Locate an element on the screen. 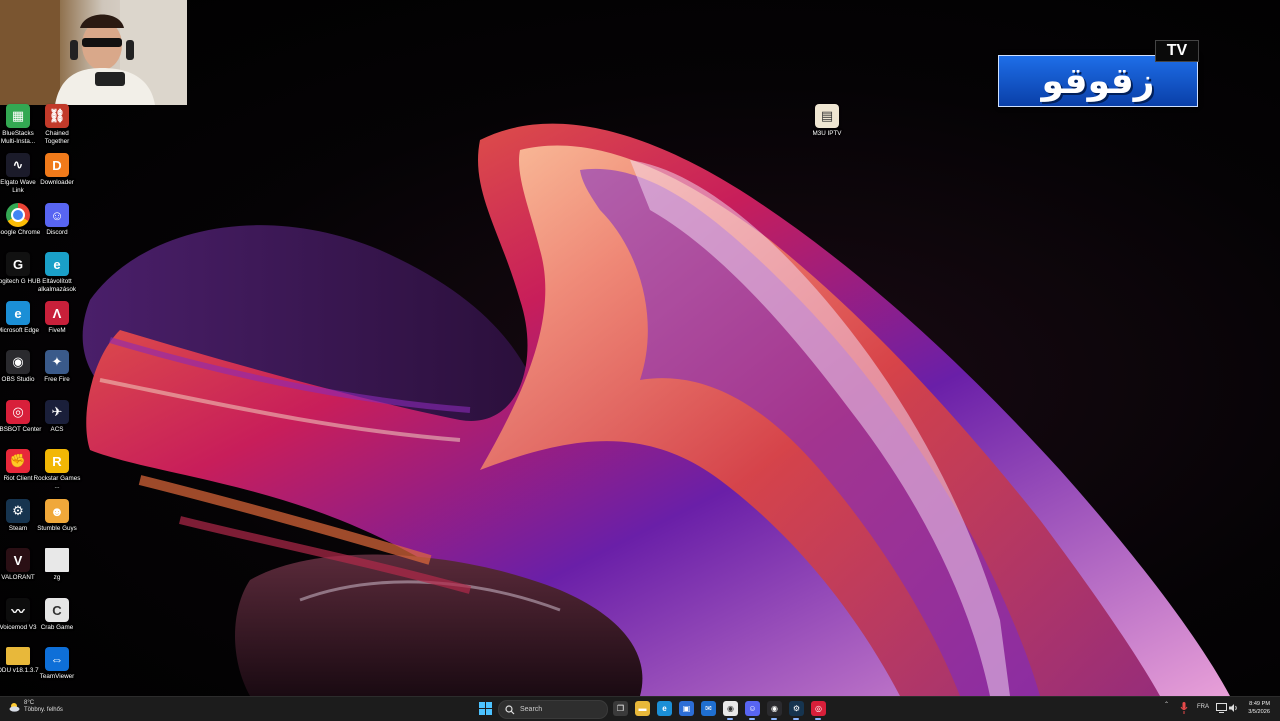  desktop-icon-free-fire: ✦ Free Fire is located at coordinates (57, 367).